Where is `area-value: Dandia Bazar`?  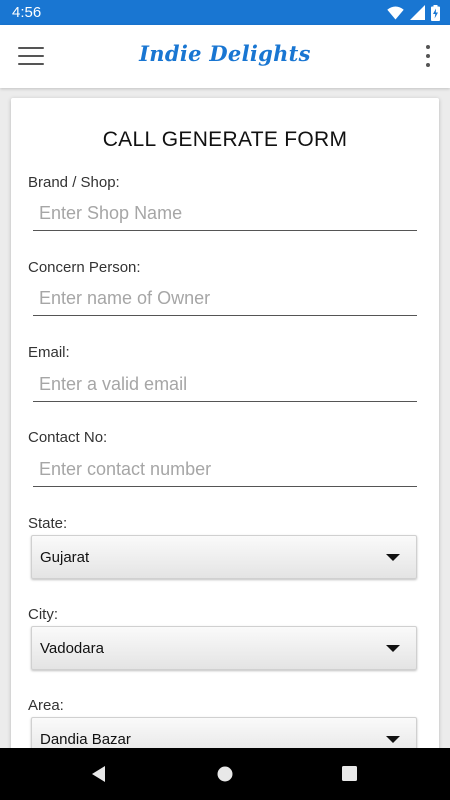
area-value: Dandia Bazar is located at coordinates (85, 739).